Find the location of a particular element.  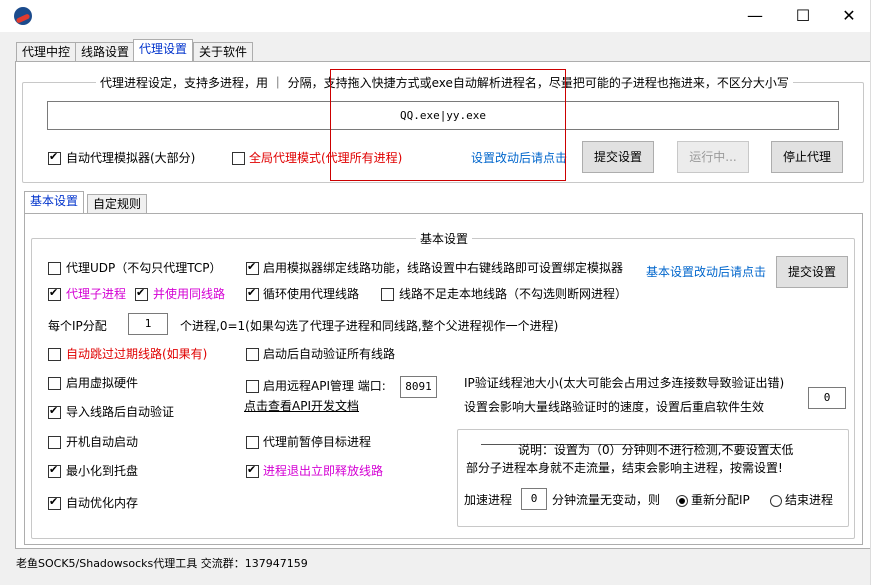

proxy-udp-label: 代理UDP（不勾只代理TCP） is located at coordinates (144, 268).